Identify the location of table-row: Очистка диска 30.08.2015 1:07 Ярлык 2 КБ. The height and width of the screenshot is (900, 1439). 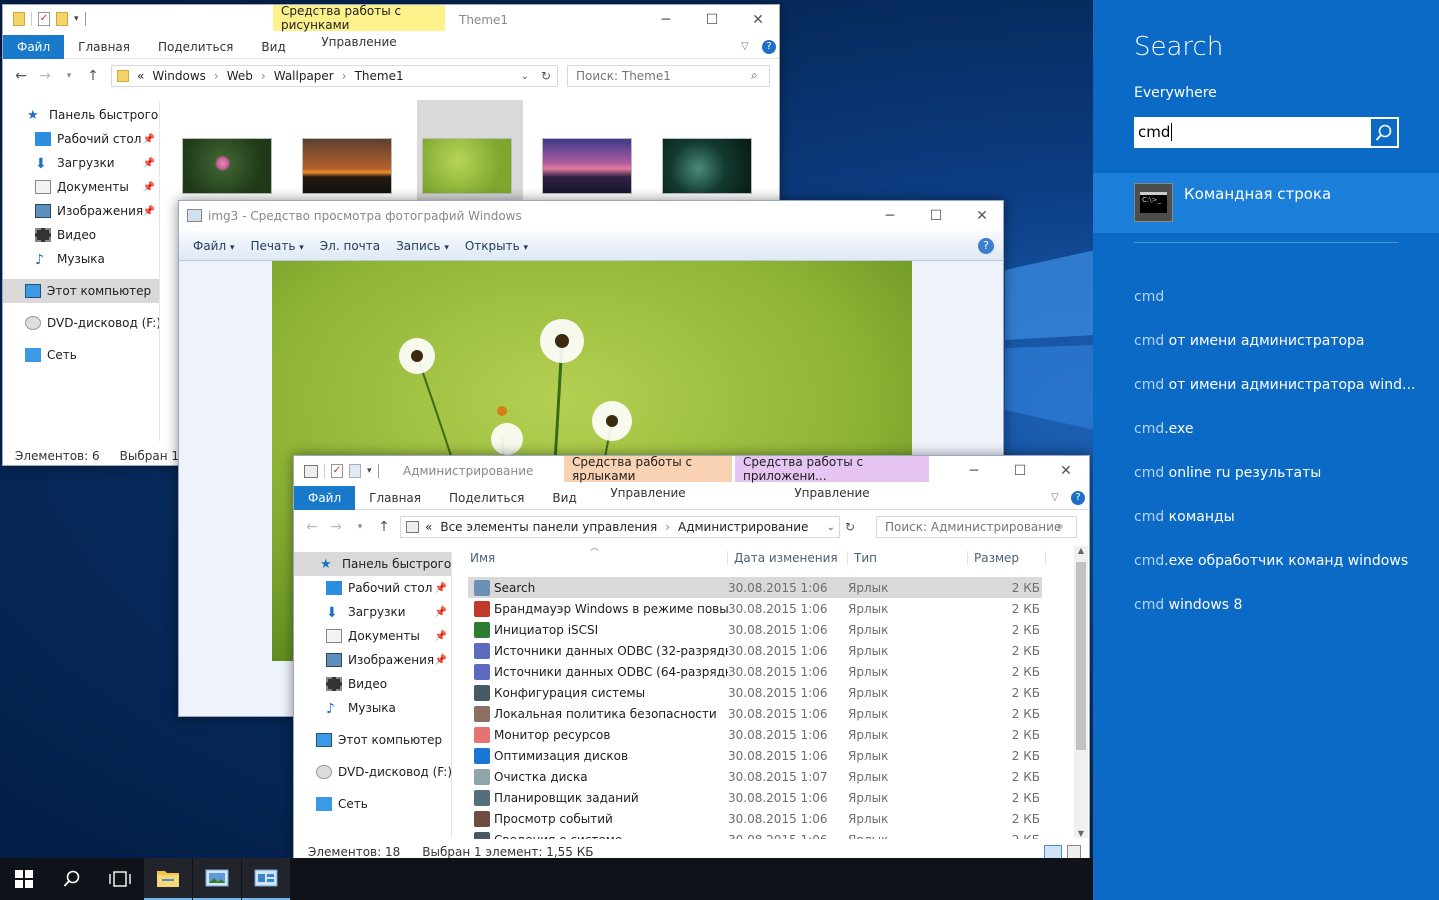
(755, 776).